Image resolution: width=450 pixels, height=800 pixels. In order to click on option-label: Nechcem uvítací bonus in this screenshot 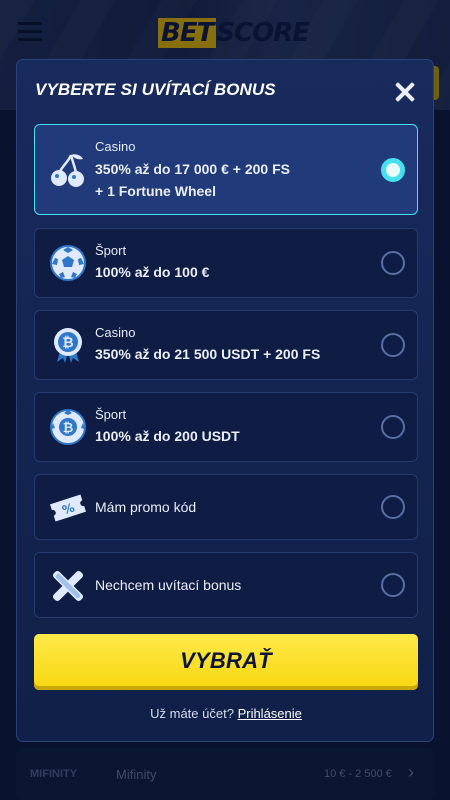, I will do `click(168, 585)`.